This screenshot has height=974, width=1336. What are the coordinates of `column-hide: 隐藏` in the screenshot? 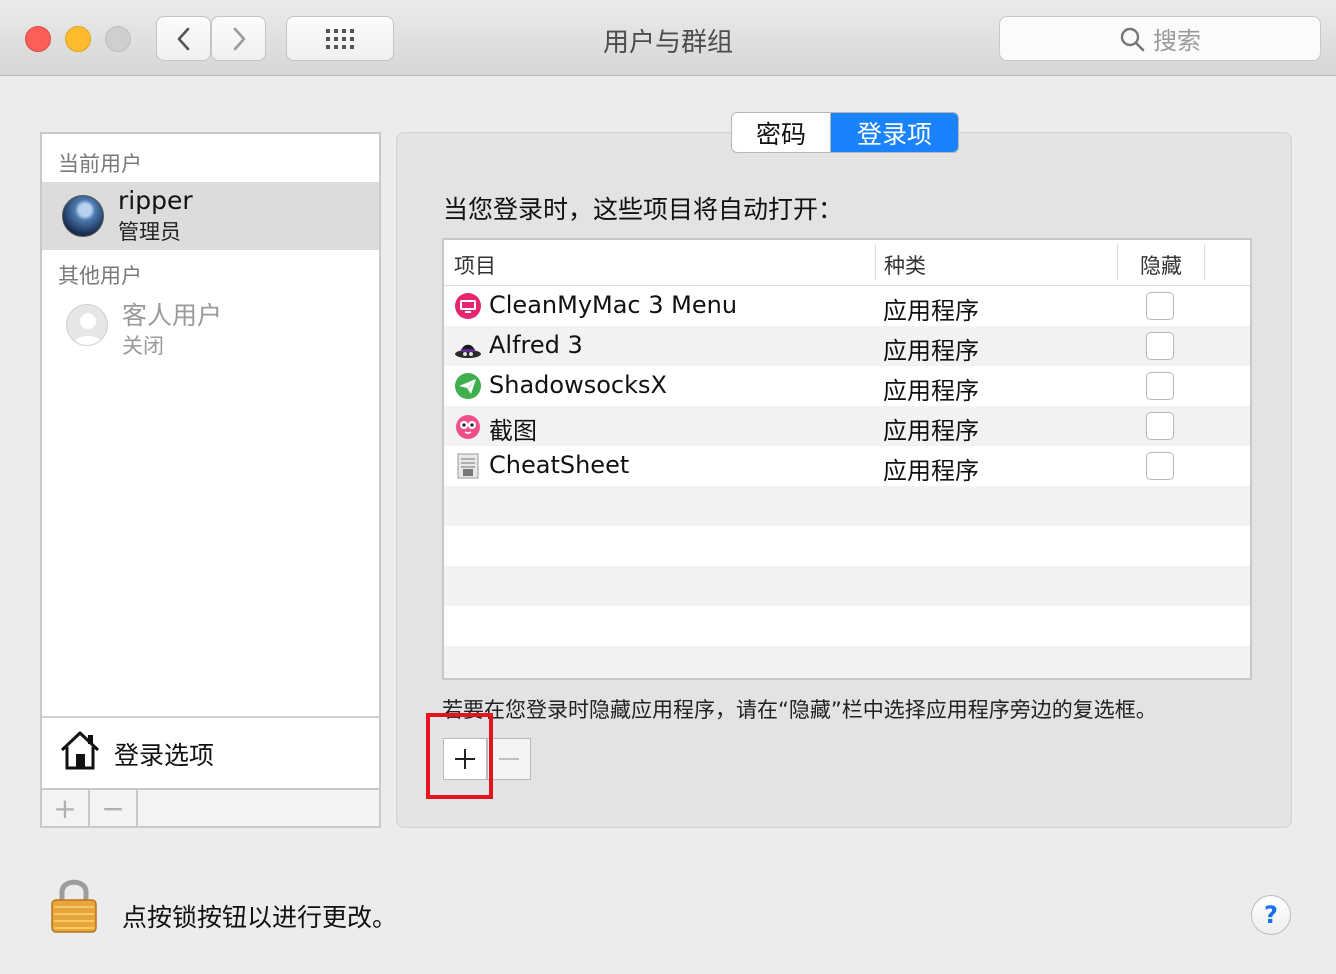 It's located at (1161, 265).